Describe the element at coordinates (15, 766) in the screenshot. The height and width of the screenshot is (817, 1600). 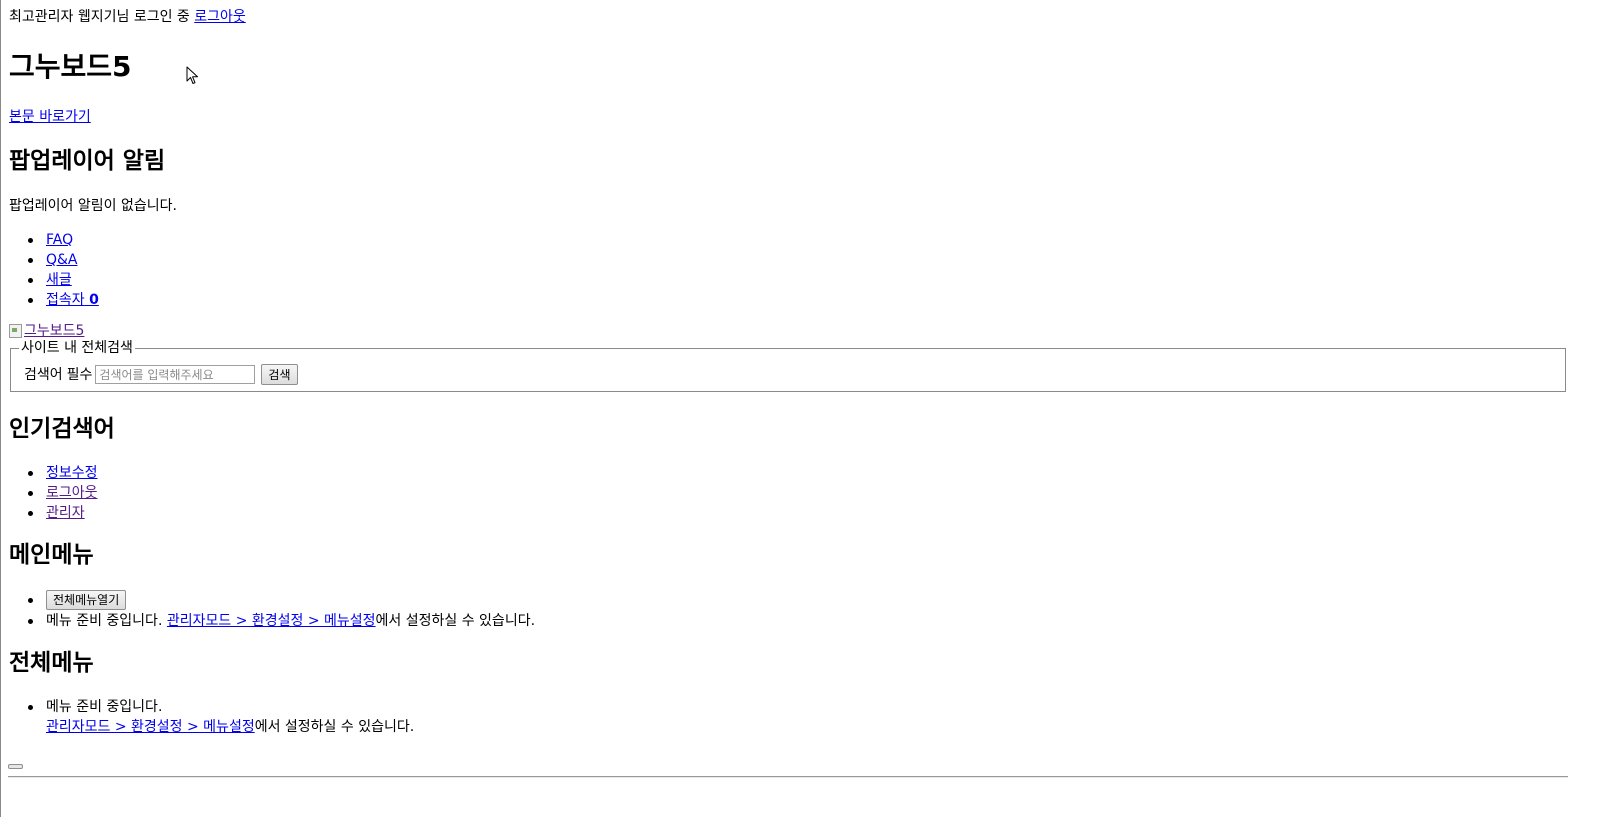
I see `empty-button` at that location.